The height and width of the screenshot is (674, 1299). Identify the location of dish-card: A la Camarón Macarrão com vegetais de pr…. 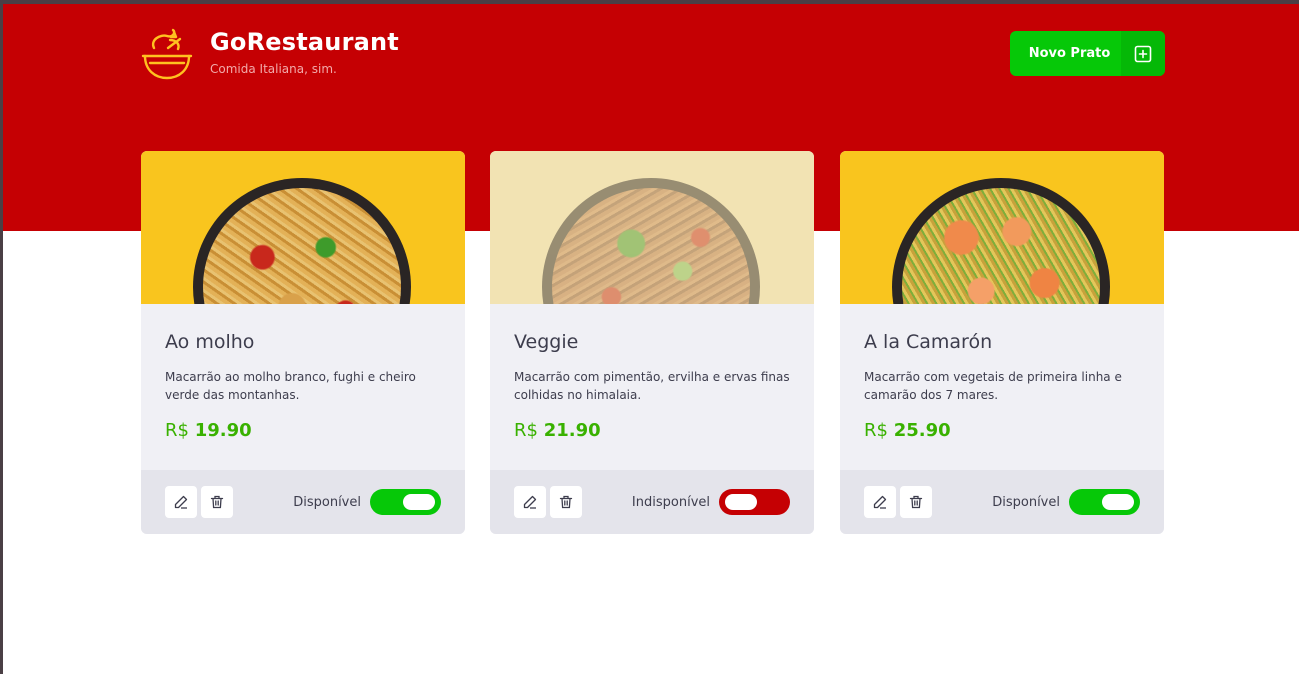
(1002, 342).